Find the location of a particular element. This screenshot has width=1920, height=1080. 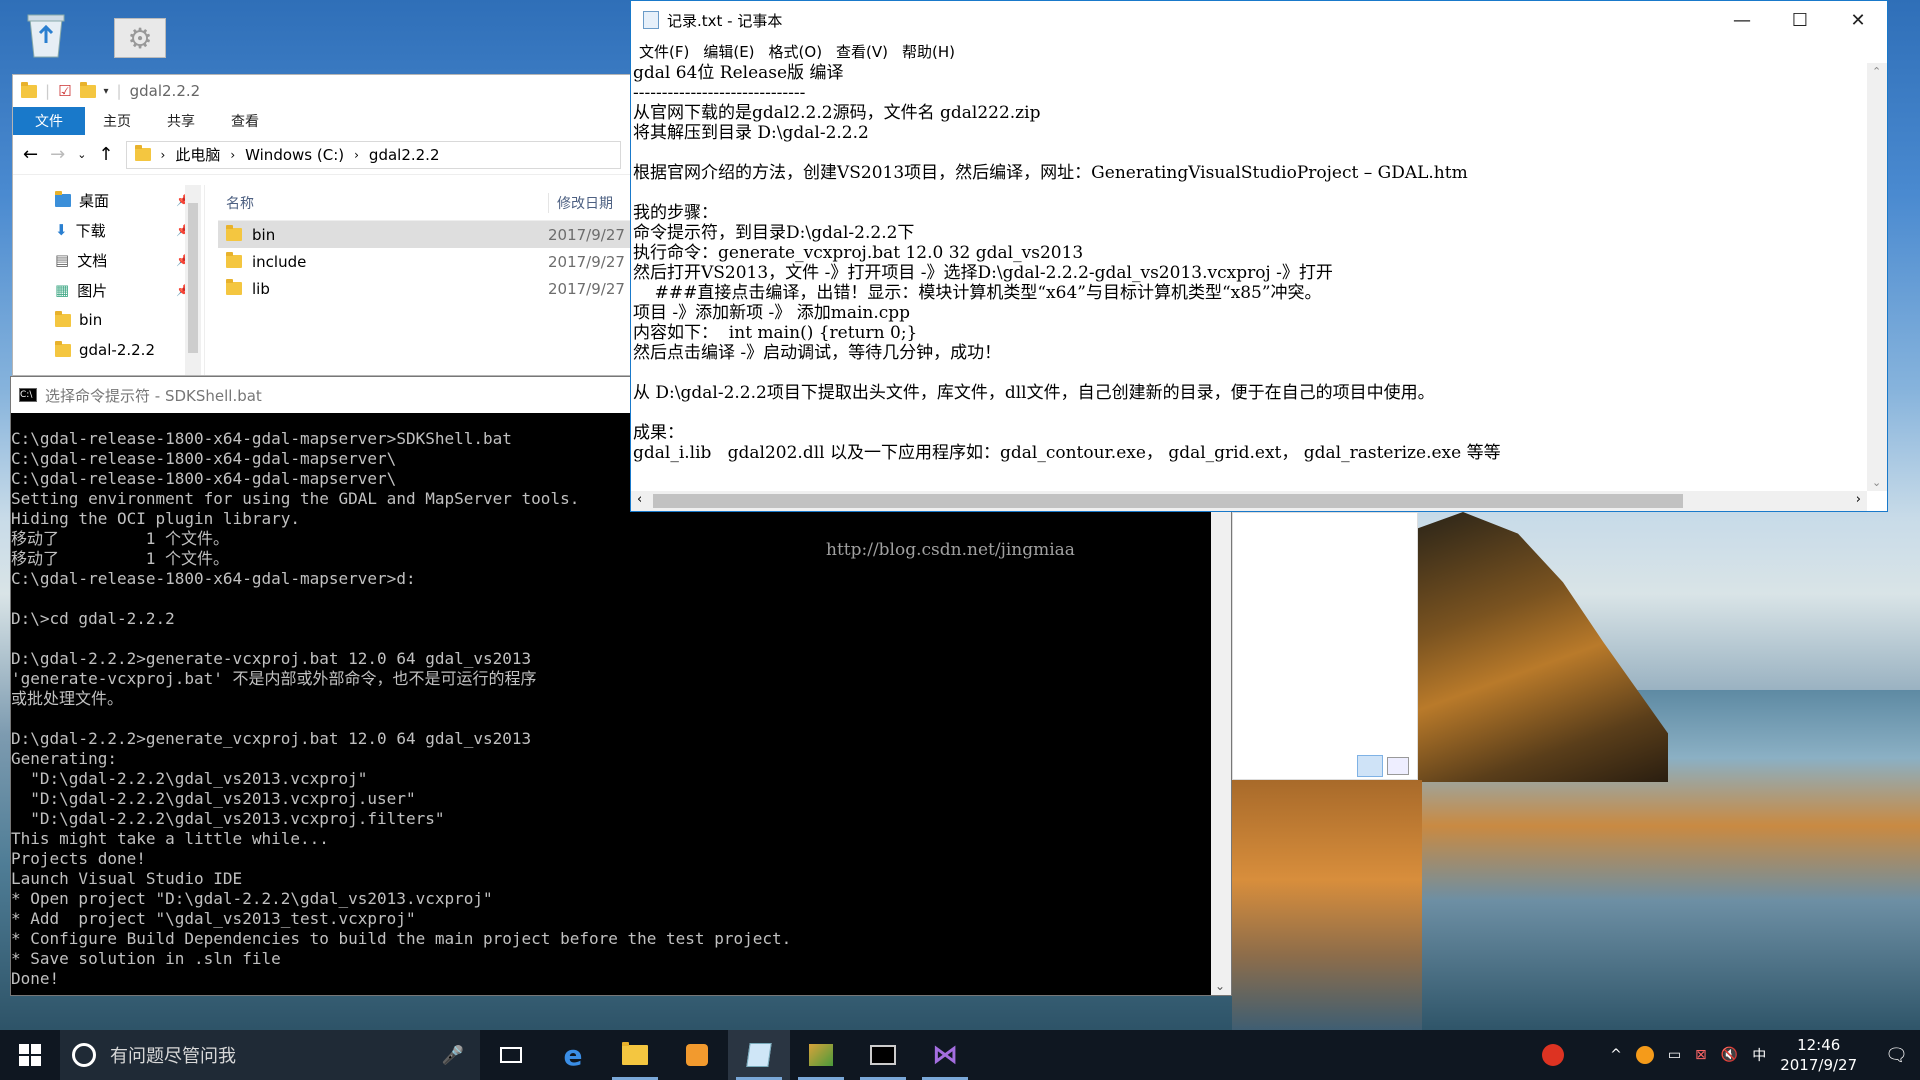

forward-arrow-icon: → is located at coordinates (57, 154).